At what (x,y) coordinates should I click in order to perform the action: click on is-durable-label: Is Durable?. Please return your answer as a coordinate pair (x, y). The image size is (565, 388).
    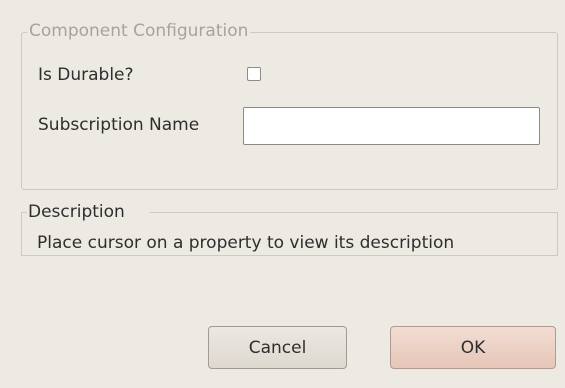
    Looking at the image, I should click on (86, 75).